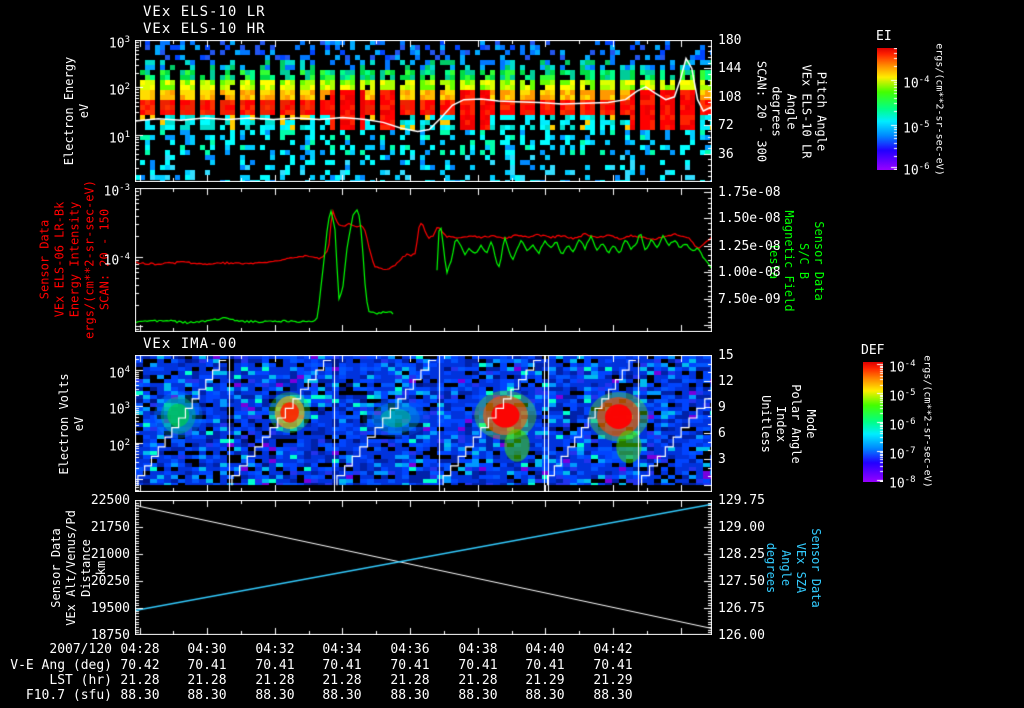 Image resolution: width=1024 pixels, height=708 pixels. I want to click on p4-right-axis-title: Sensor Data VEx SZA Angle degrees, so click(793, 568).